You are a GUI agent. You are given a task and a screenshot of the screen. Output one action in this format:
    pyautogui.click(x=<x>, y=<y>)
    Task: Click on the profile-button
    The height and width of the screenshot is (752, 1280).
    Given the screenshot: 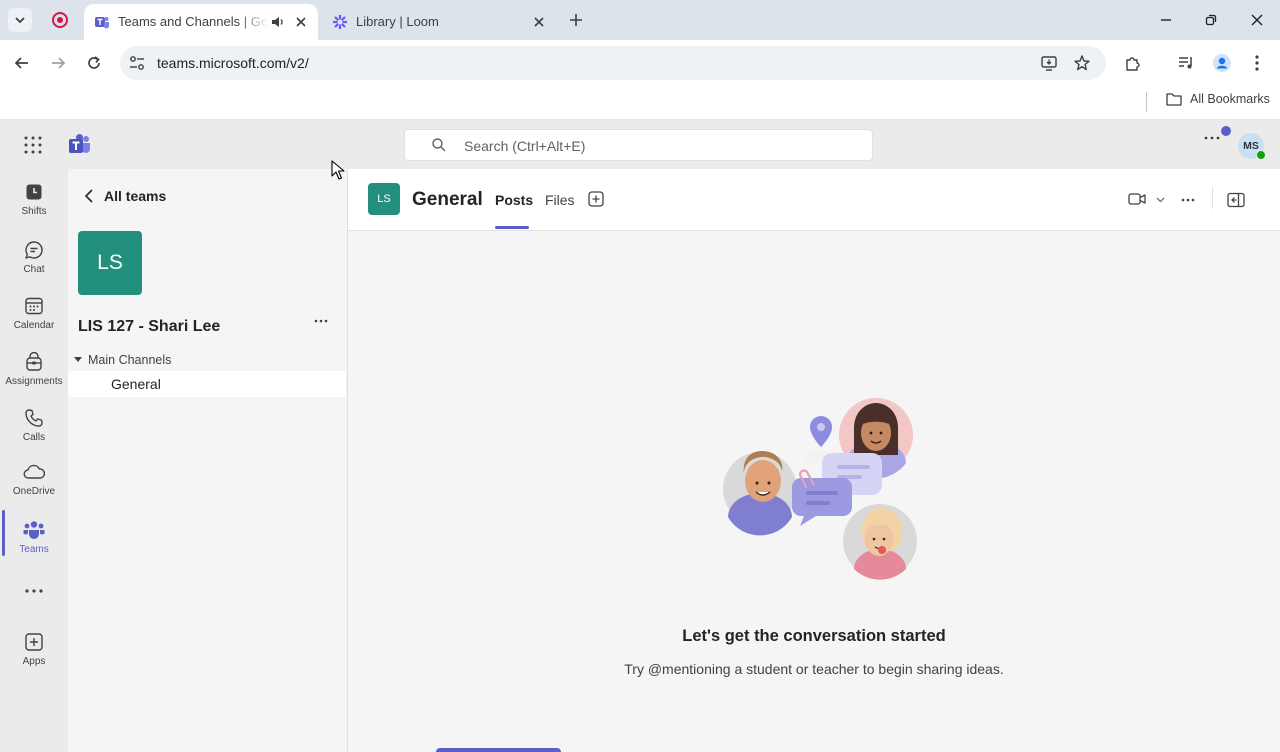 What is the action you would take?
    pyautogui.click(x=1222, y=63)
    